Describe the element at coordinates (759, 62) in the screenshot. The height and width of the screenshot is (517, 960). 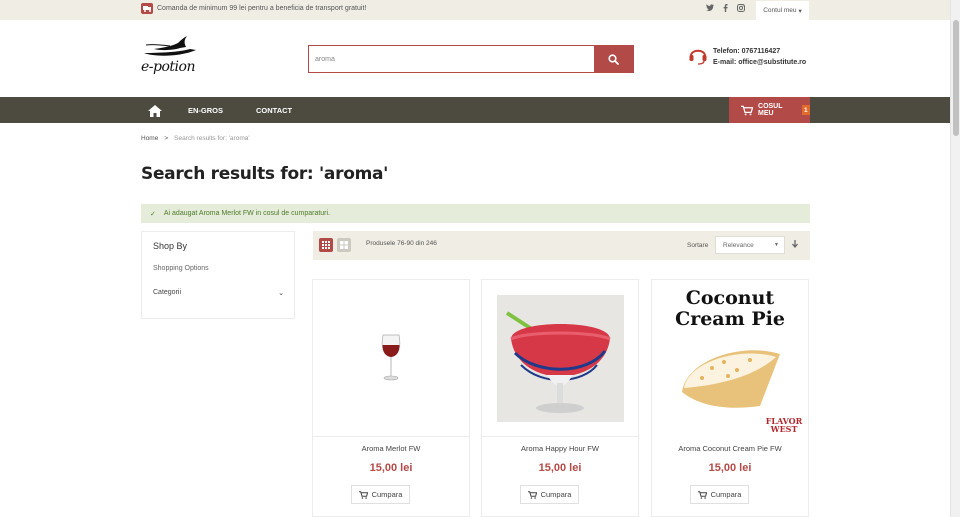
I see `contact-email: E-mail: office@substitute.ro` at that location.